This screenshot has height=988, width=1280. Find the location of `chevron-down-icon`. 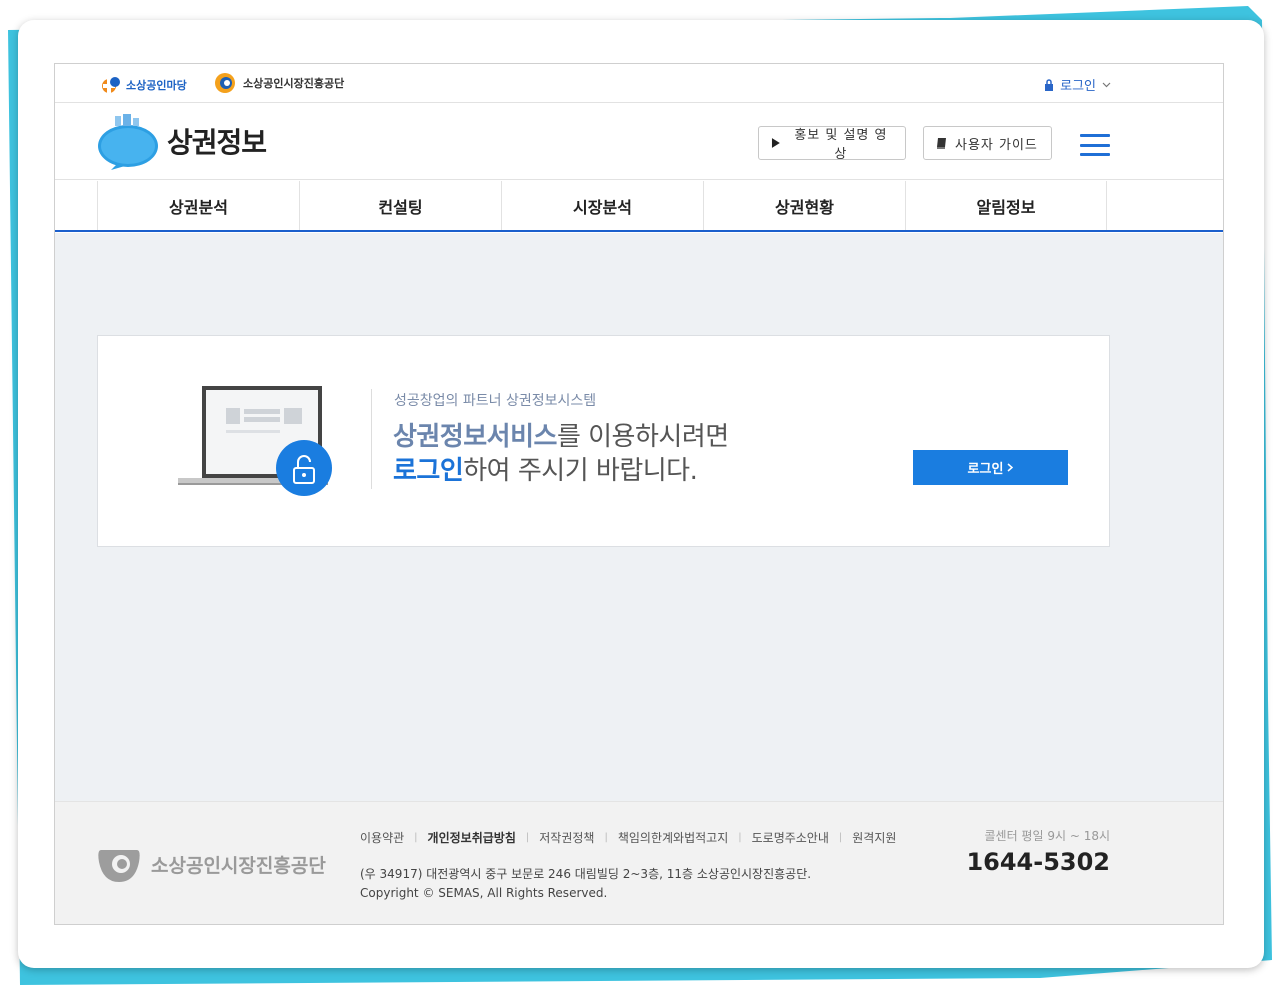

chevron-down-icon is located at coordinates (1106, 84).